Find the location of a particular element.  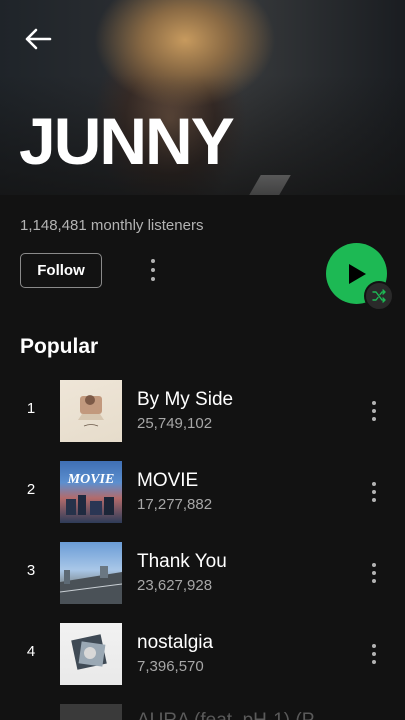

track-plays: 17,277,882 is located at coordinates (175, 504).